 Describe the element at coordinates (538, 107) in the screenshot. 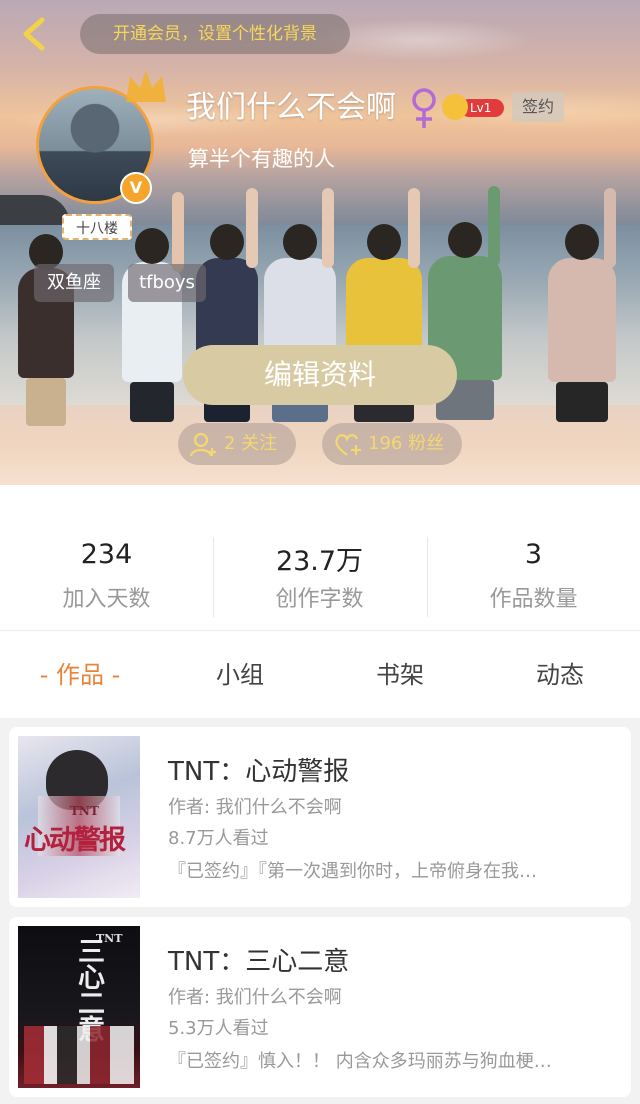

I see `signed-badge: 签约` at that location.